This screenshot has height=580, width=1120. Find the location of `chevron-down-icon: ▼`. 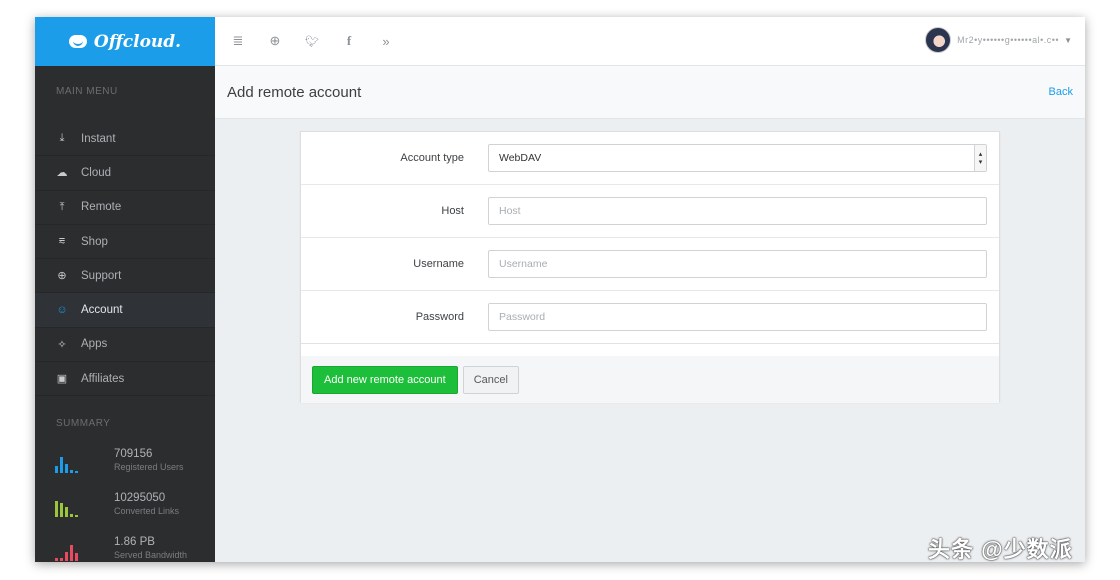

chevron-down-icon: ▼ is located at coordinates (1068, 40).